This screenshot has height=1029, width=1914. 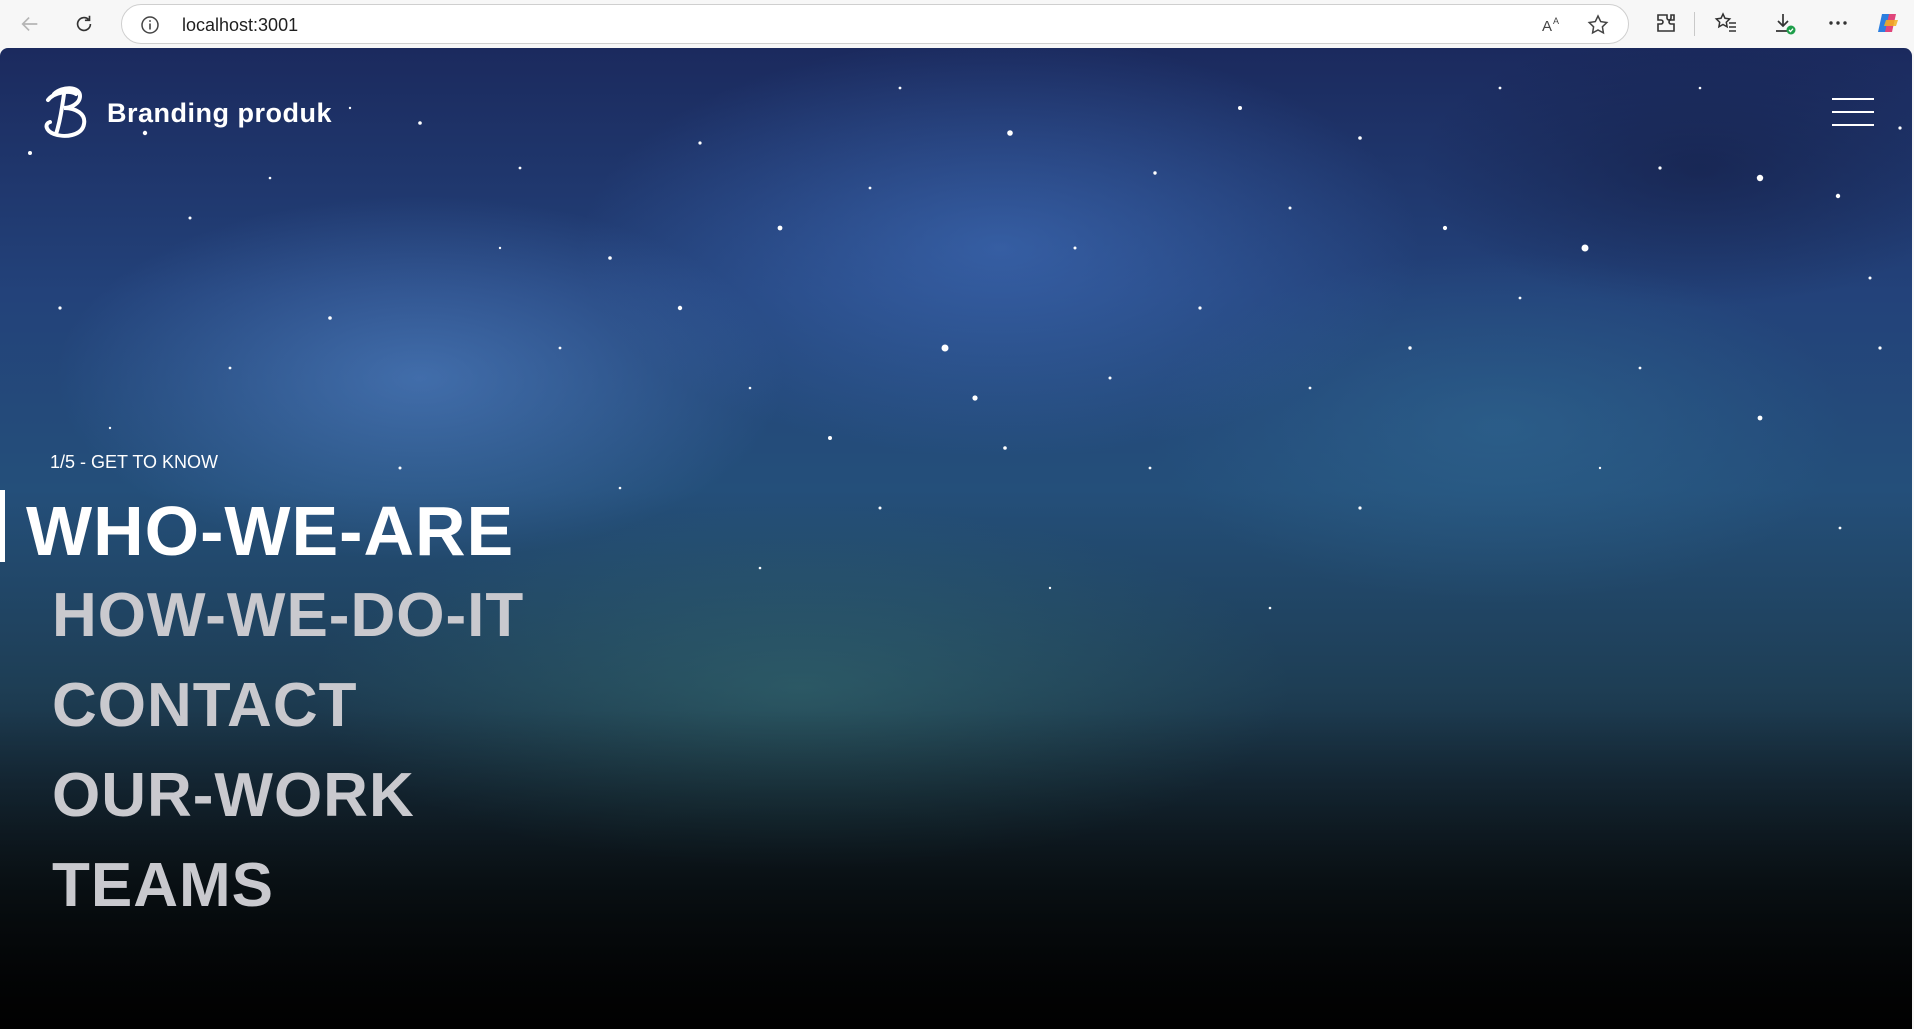 What do you see at coordinates (288, 616) in the screenshot?
I see `menu-item-how-we-do-it: HOW-WE-DO-IT` at bounding box center [288, 616].